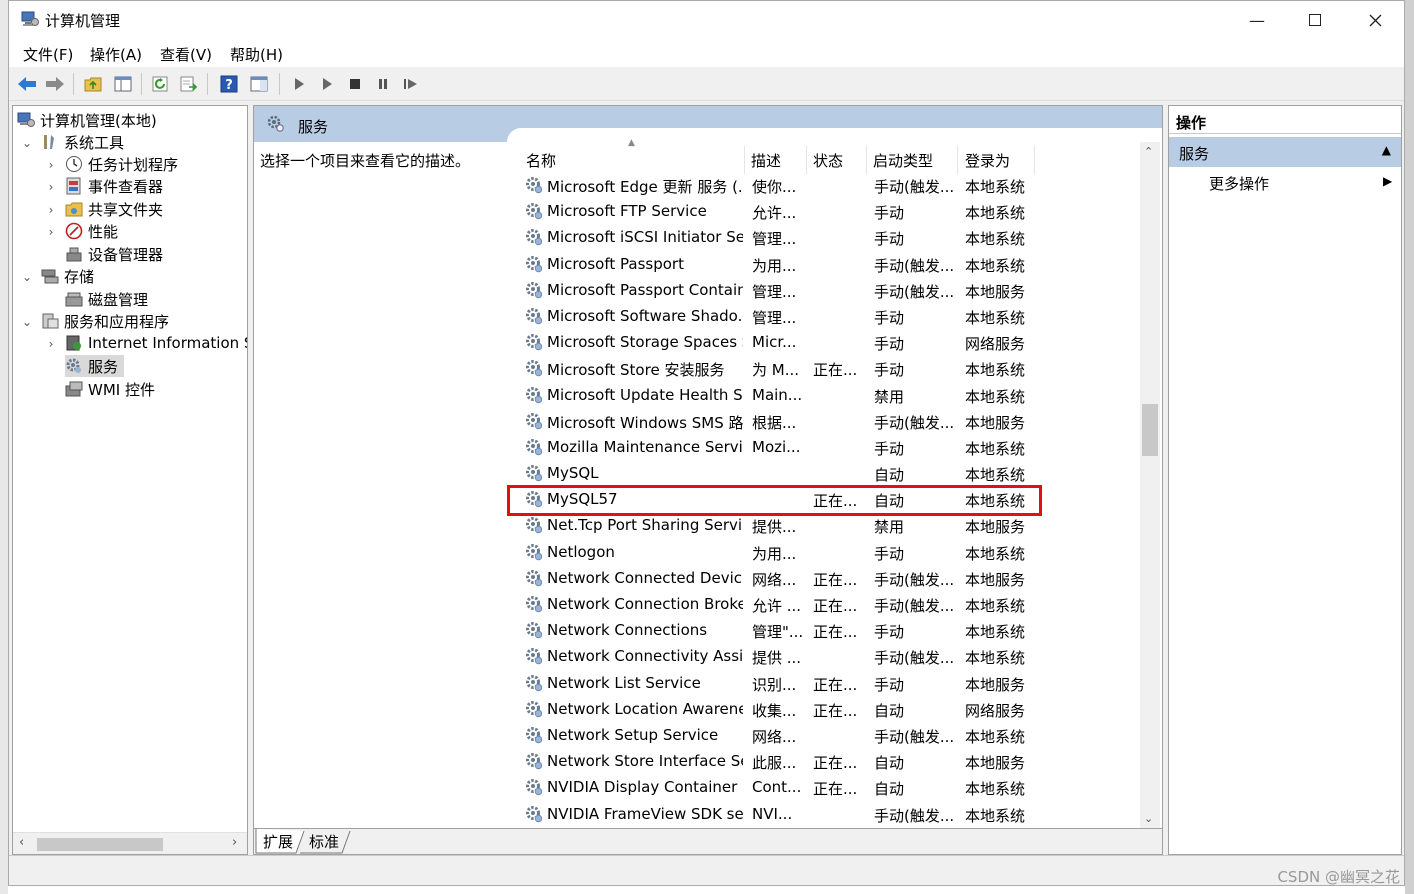  Describe the element at coordinates (189, 84) in the screenshot. I see `export-list-button` at that location.